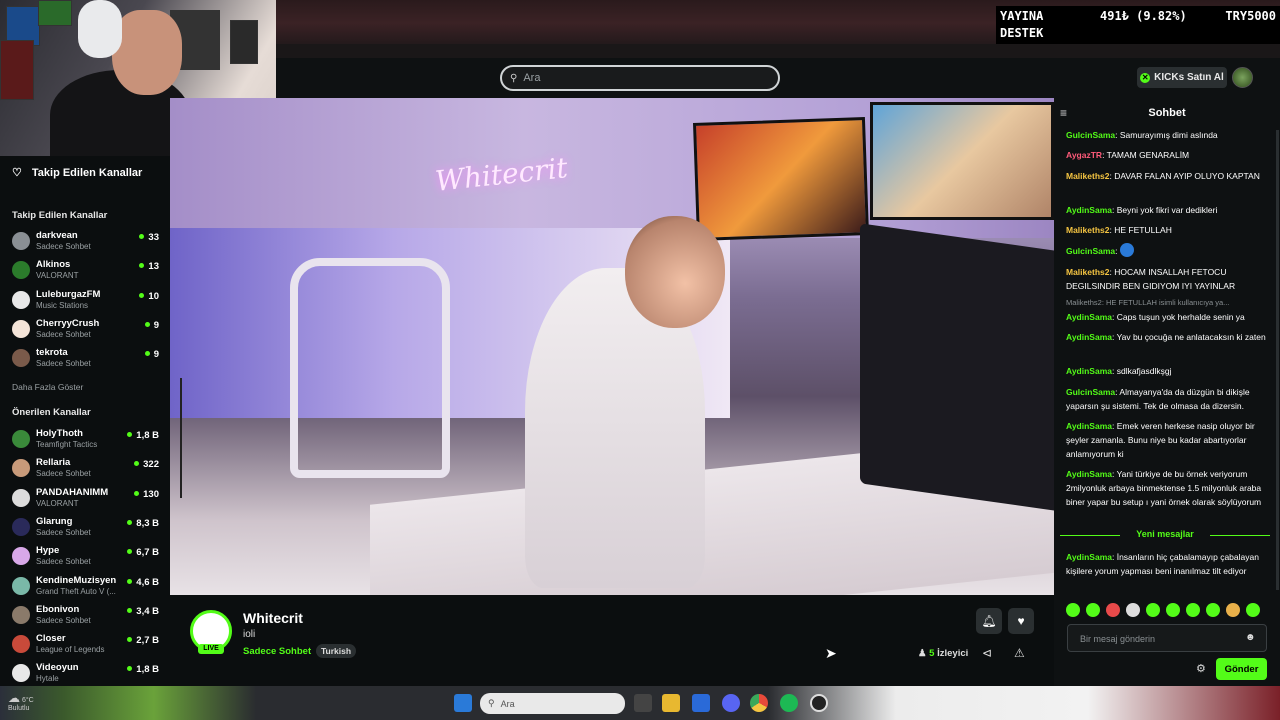 This screenshot has width=1280, height=720. I want to click on spotify-icon, so click(789, 703).